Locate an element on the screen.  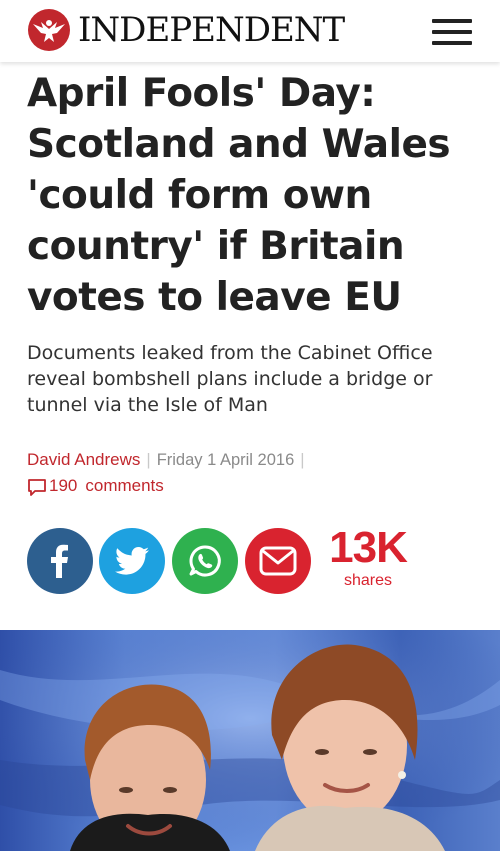
twitter-share-button is located at coordinates (132, 561).